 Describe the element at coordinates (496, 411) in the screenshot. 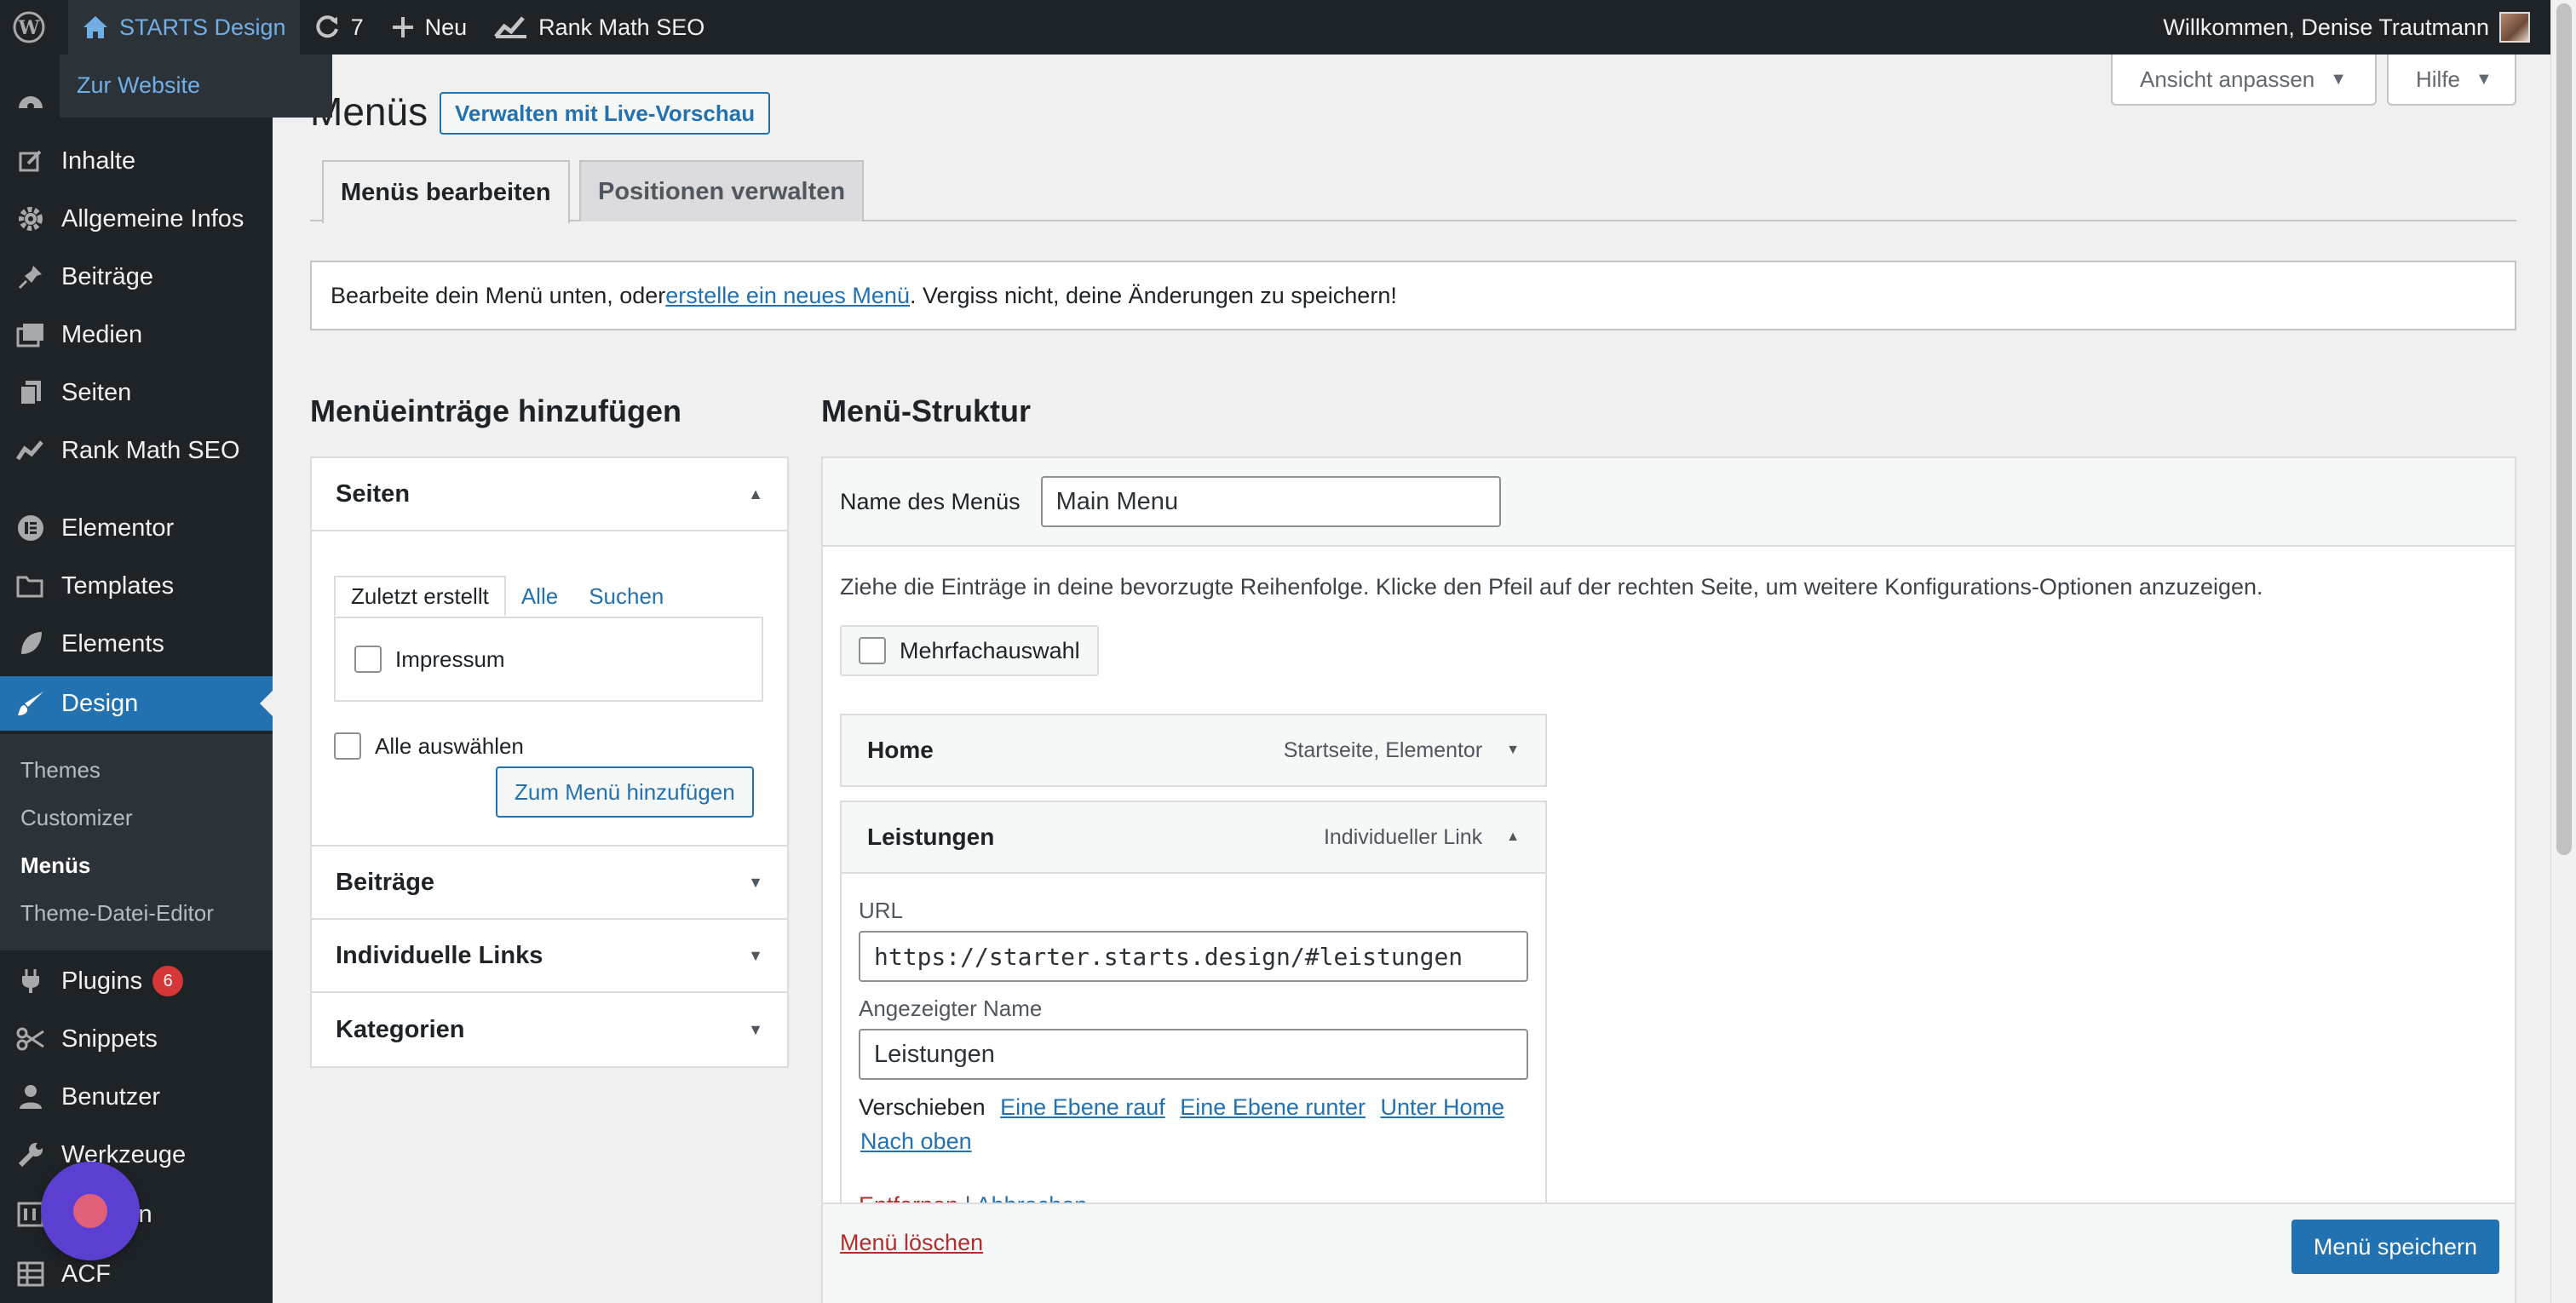

I see `add-items-heading: Menüeinträge hinzufügen` at that location.